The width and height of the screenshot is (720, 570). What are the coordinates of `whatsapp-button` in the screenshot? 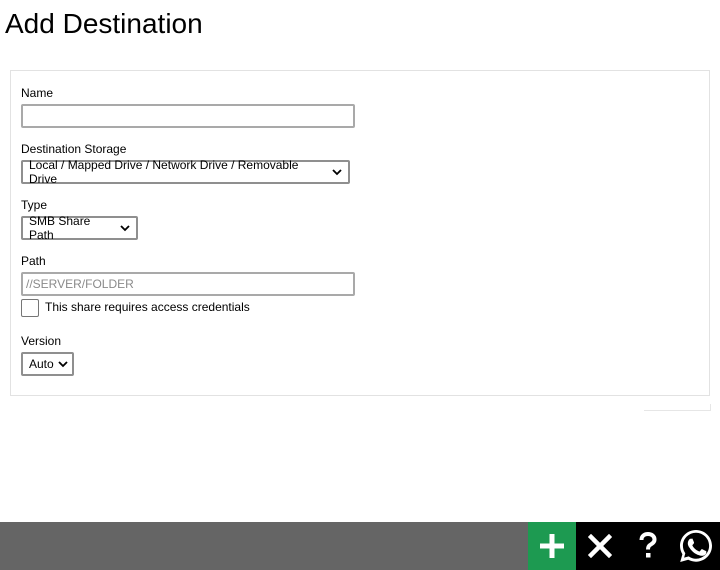 It's located at (696, 546).